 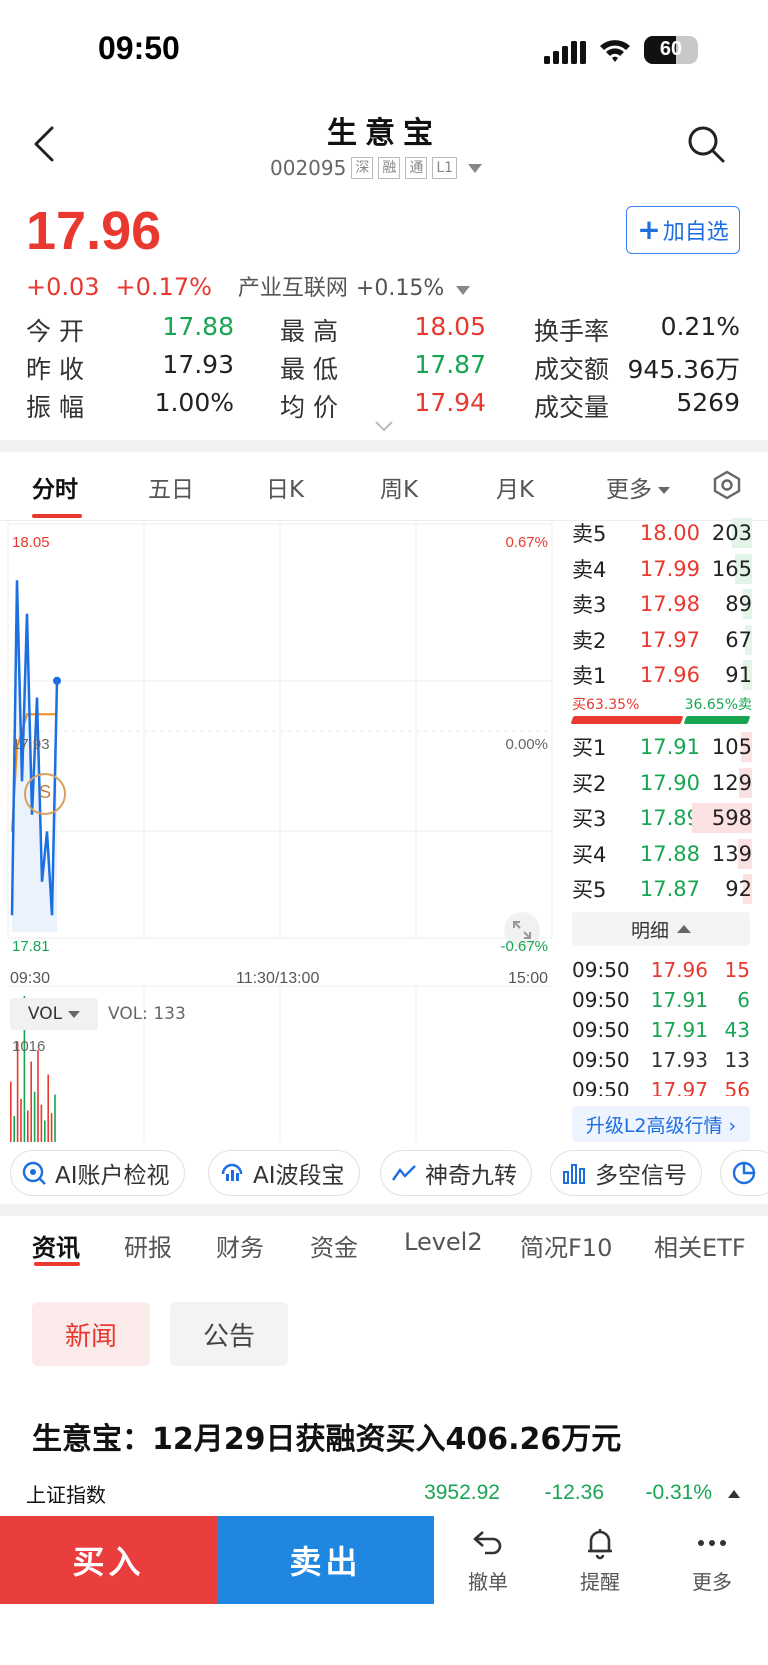 What do you see at coordinates (589, 783) in the screenshot?
I see `level-label: 买2` at bounding box center [589, 783].